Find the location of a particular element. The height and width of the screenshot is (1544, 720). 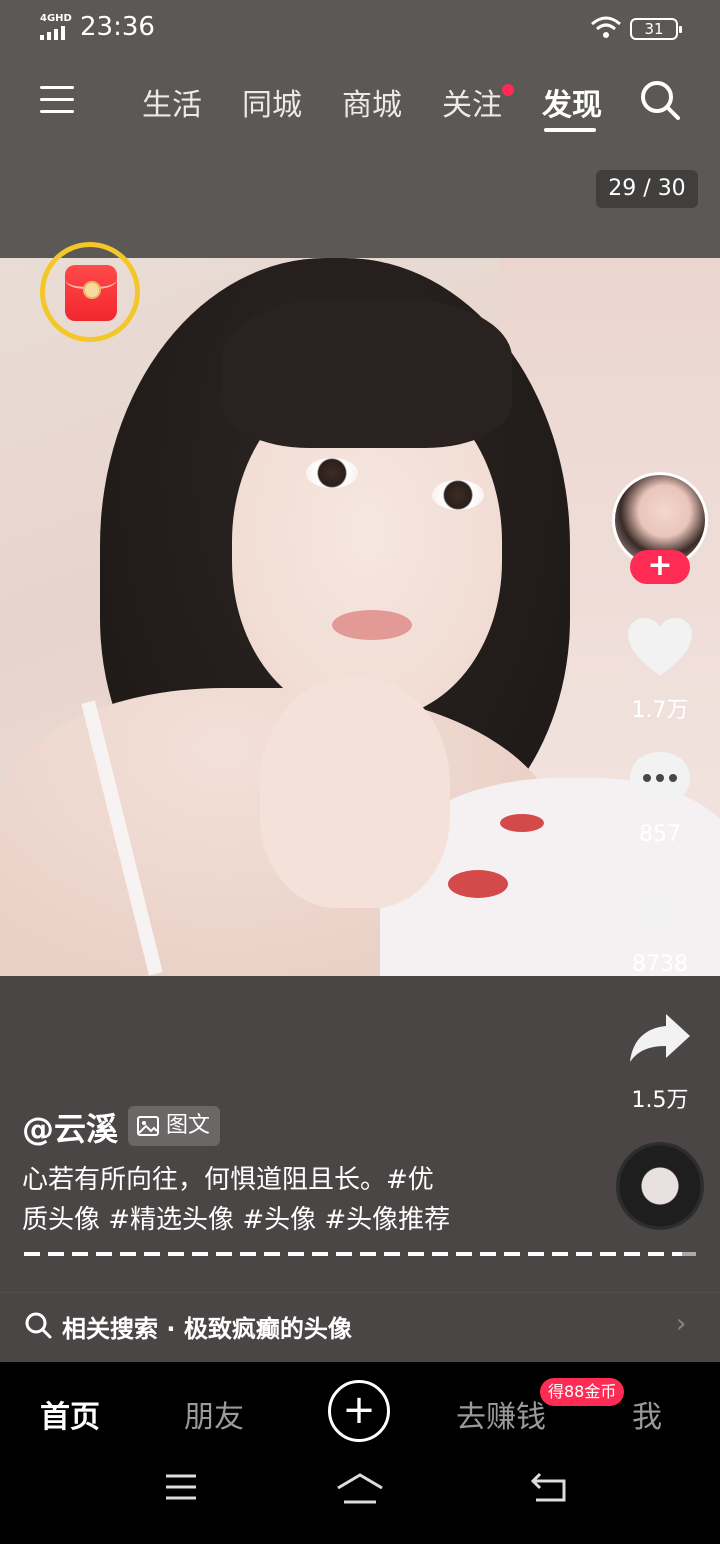

red-packet-icon is located at coordinates (90, 292).